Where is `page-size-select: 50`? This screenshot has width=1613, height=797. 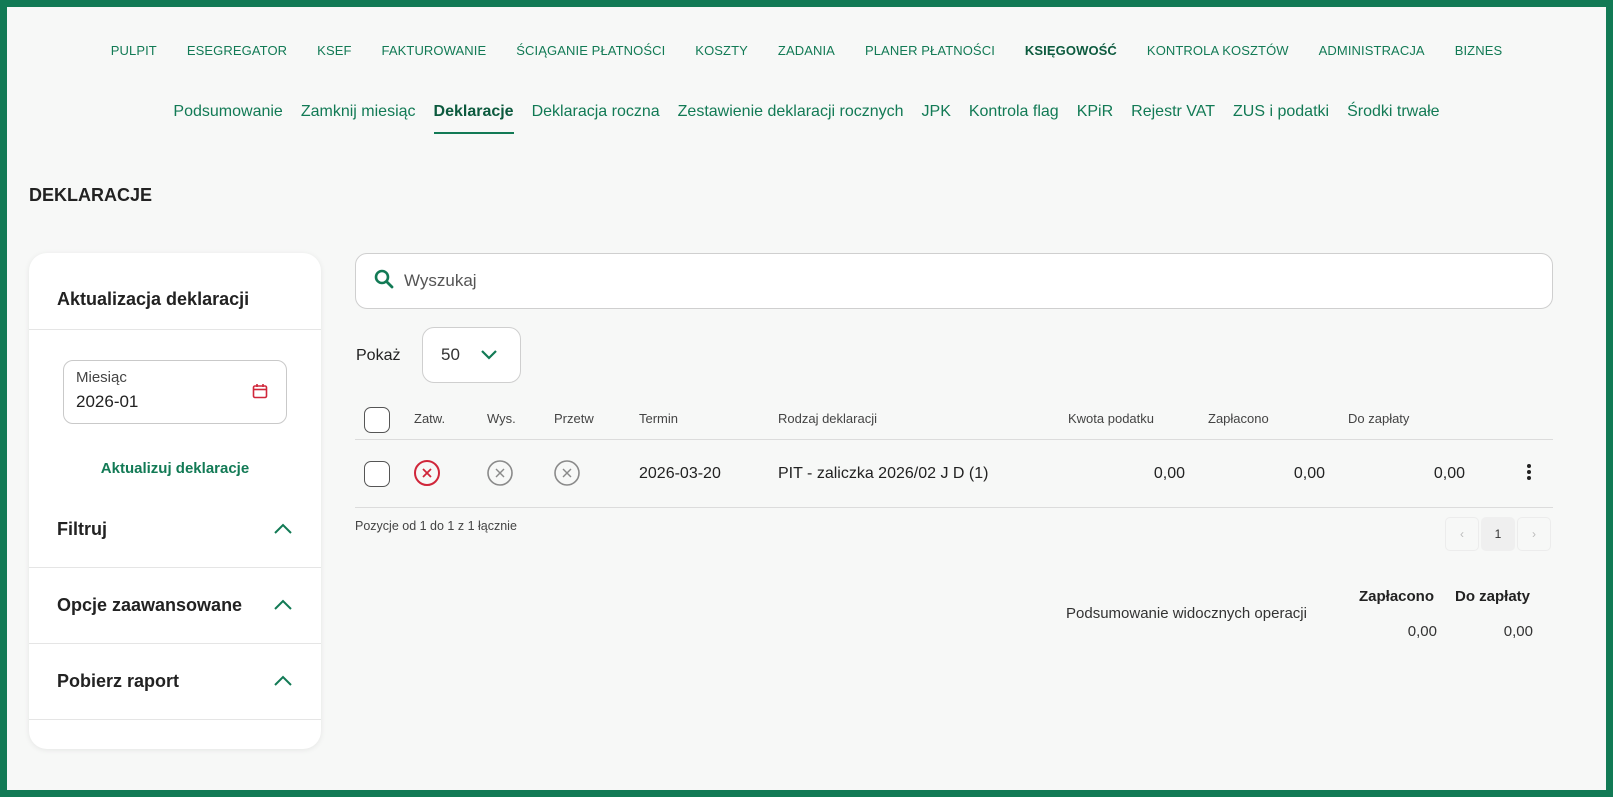
page-size-select: 50 is located at coordinates (471, 355).